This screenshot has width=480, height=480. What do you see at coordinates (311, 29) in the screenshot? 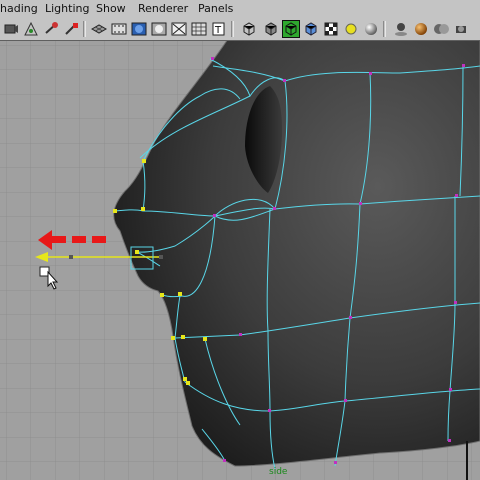
I see `textured-icon` at bounding box center [311, 29].